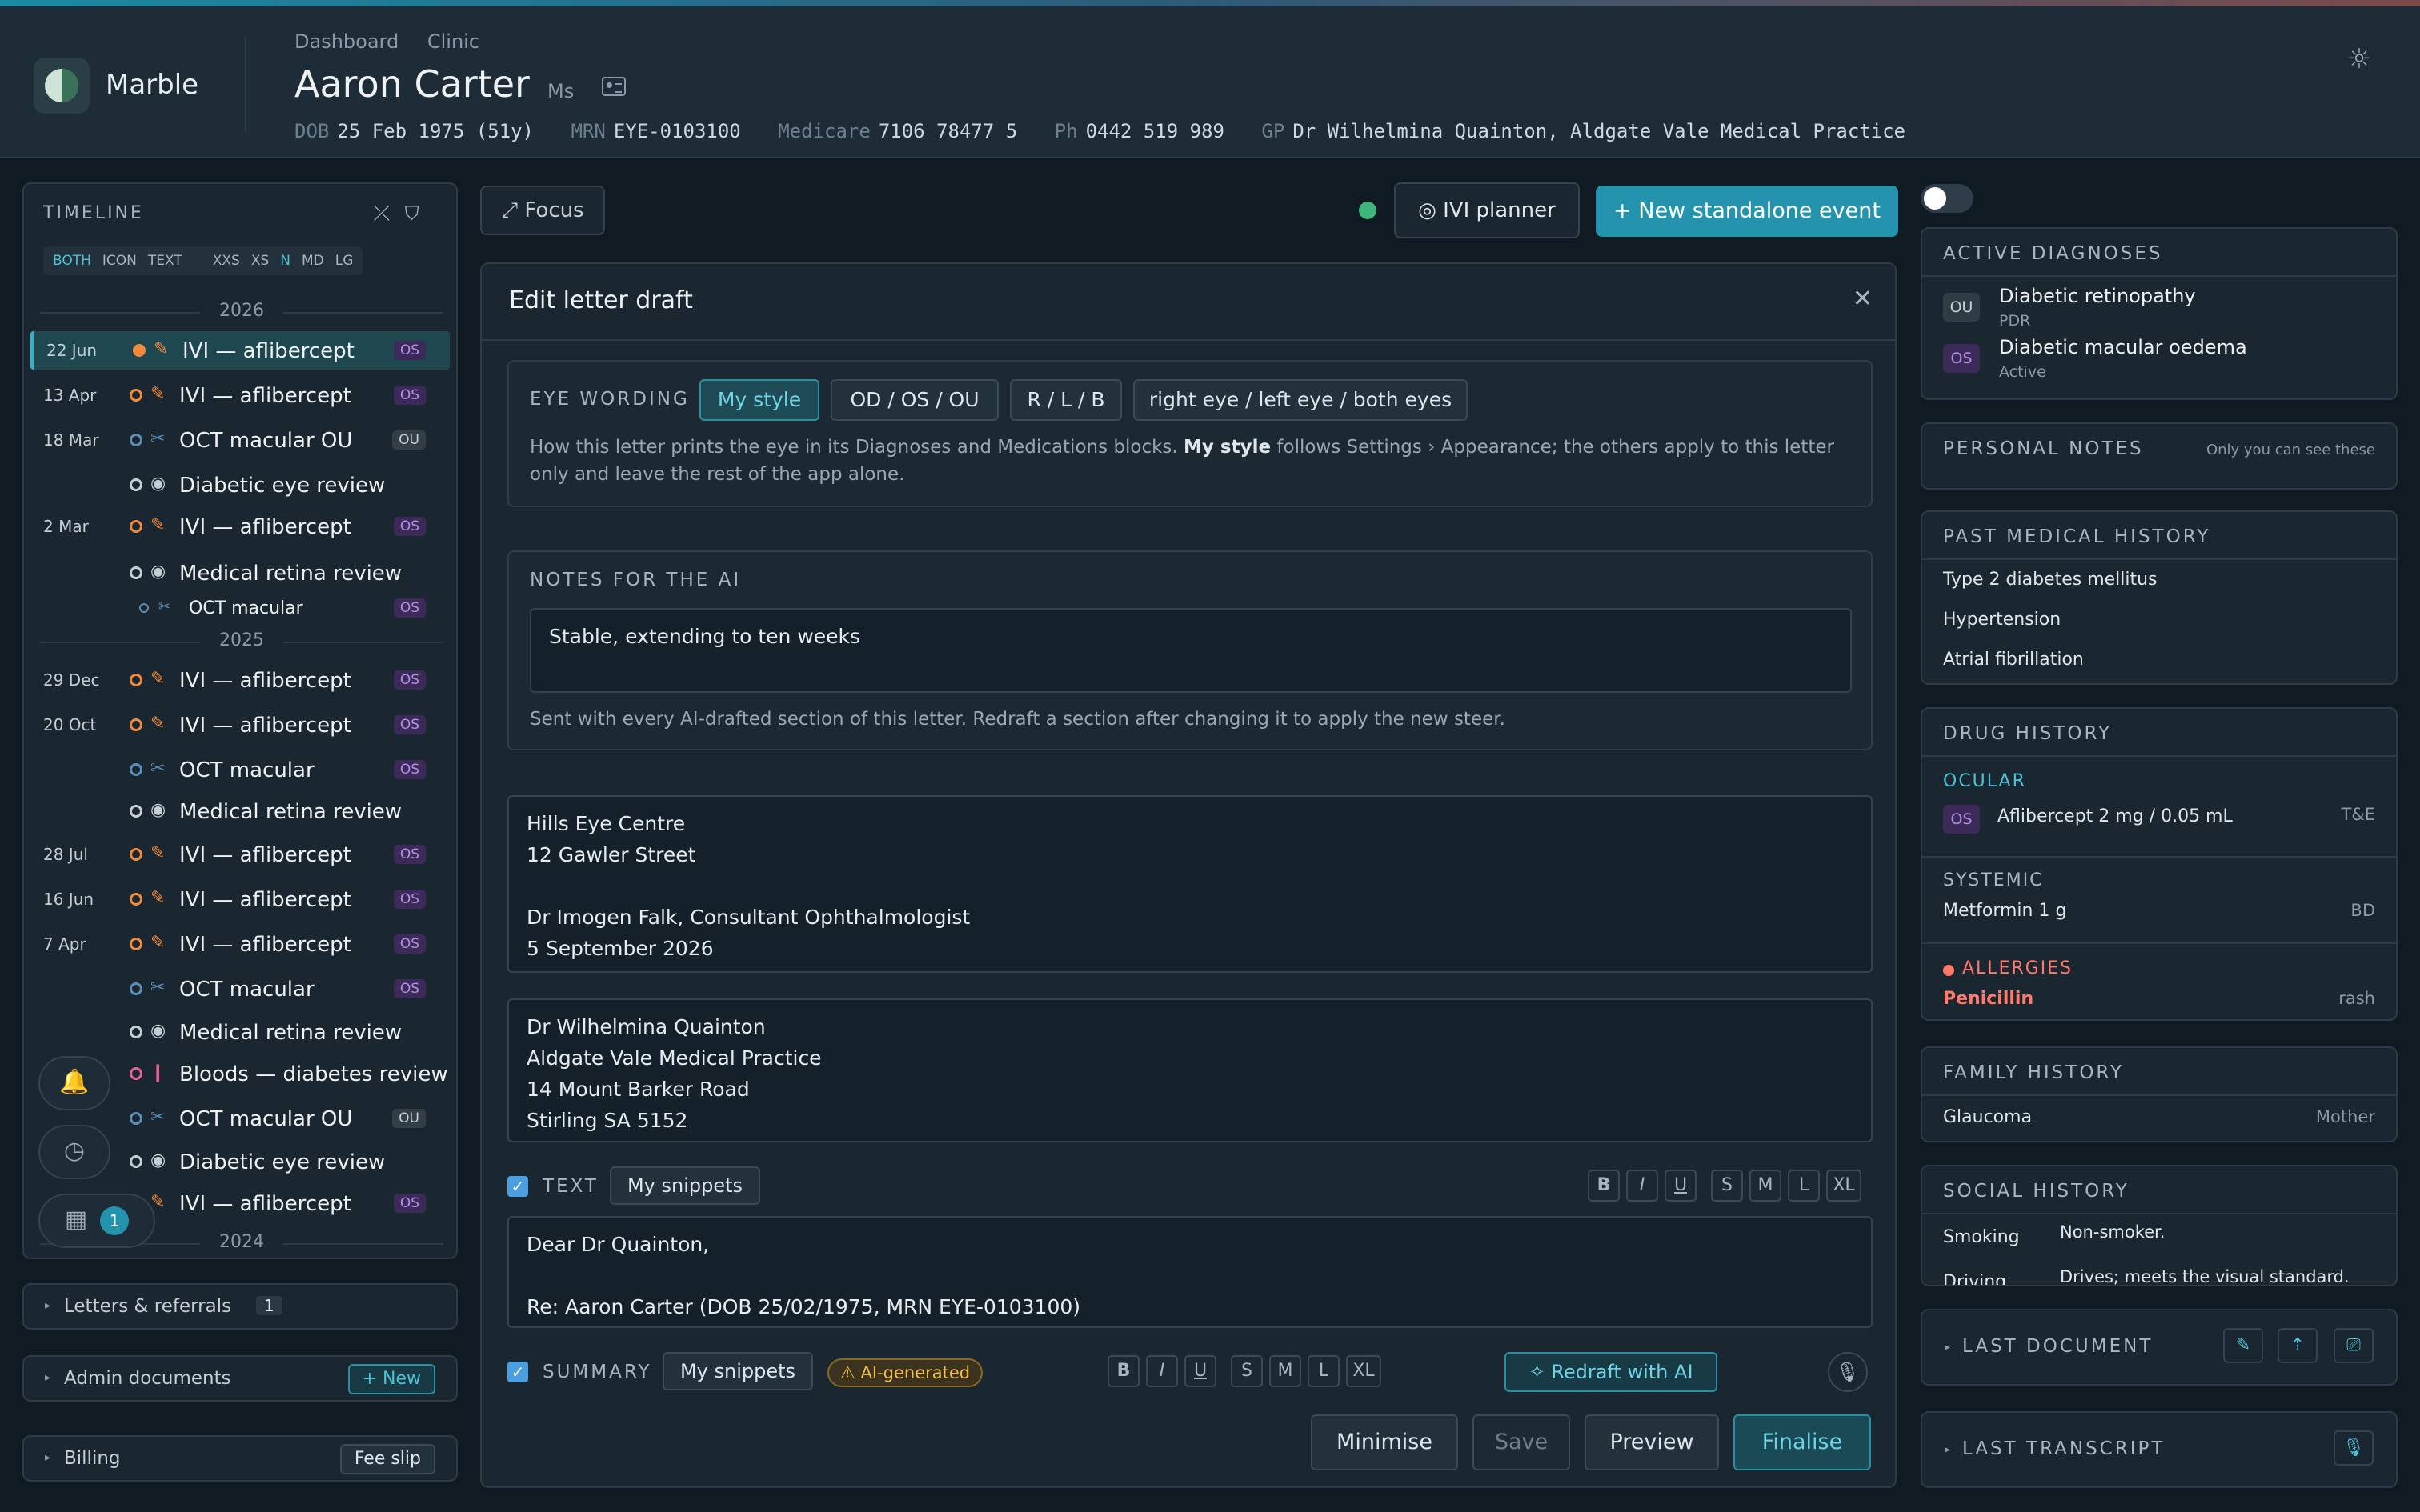  Describe the element at coordinates (2115, 816) in the screenshot. I see `ocular-drug: Aflibercept 2 mg / 0.05 mL` at that location.